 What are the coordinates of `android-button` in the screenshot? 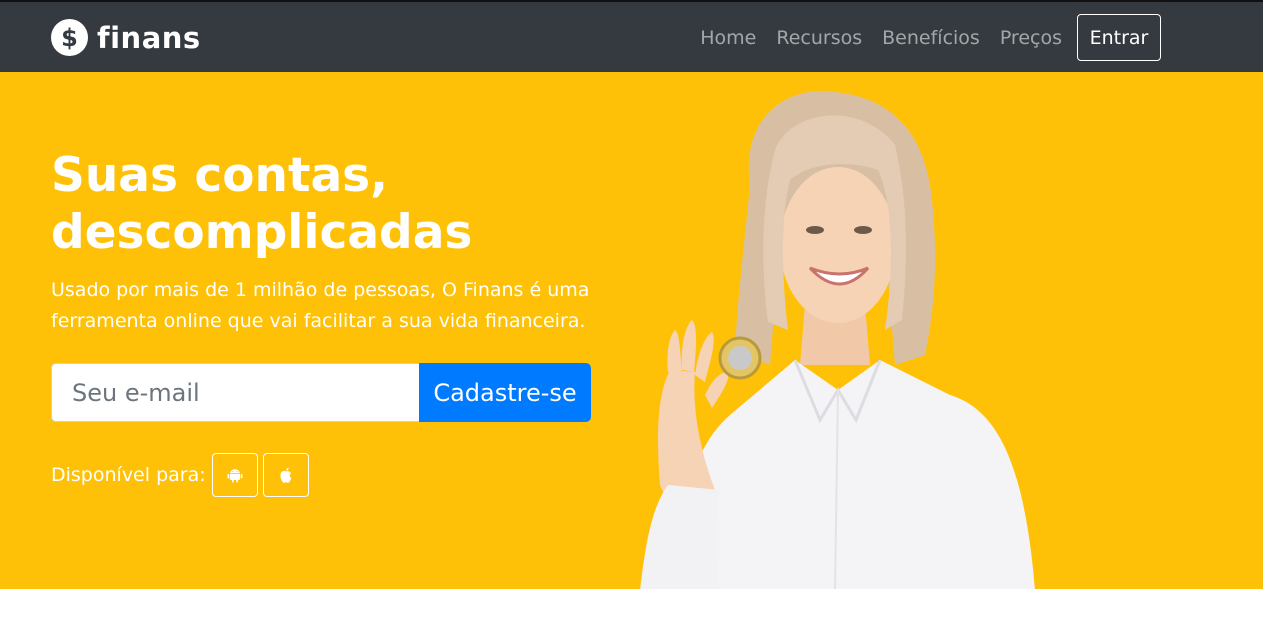 It's located at (234, 475).